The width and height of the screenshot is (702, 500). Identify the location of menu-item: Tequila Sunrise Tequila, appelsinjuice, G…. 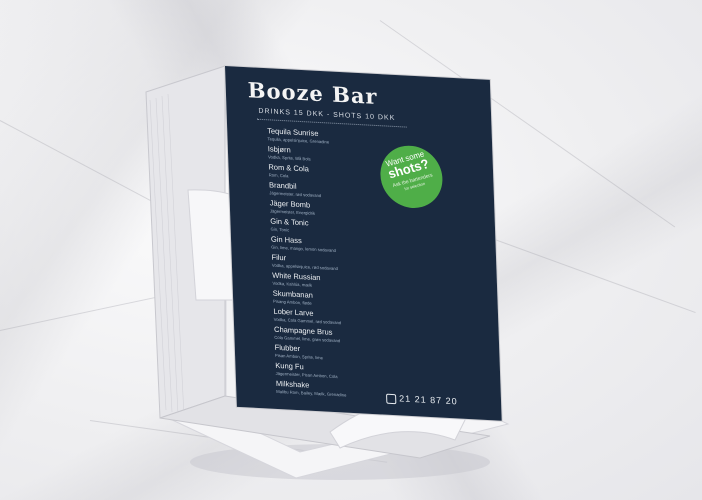
(298, 135).